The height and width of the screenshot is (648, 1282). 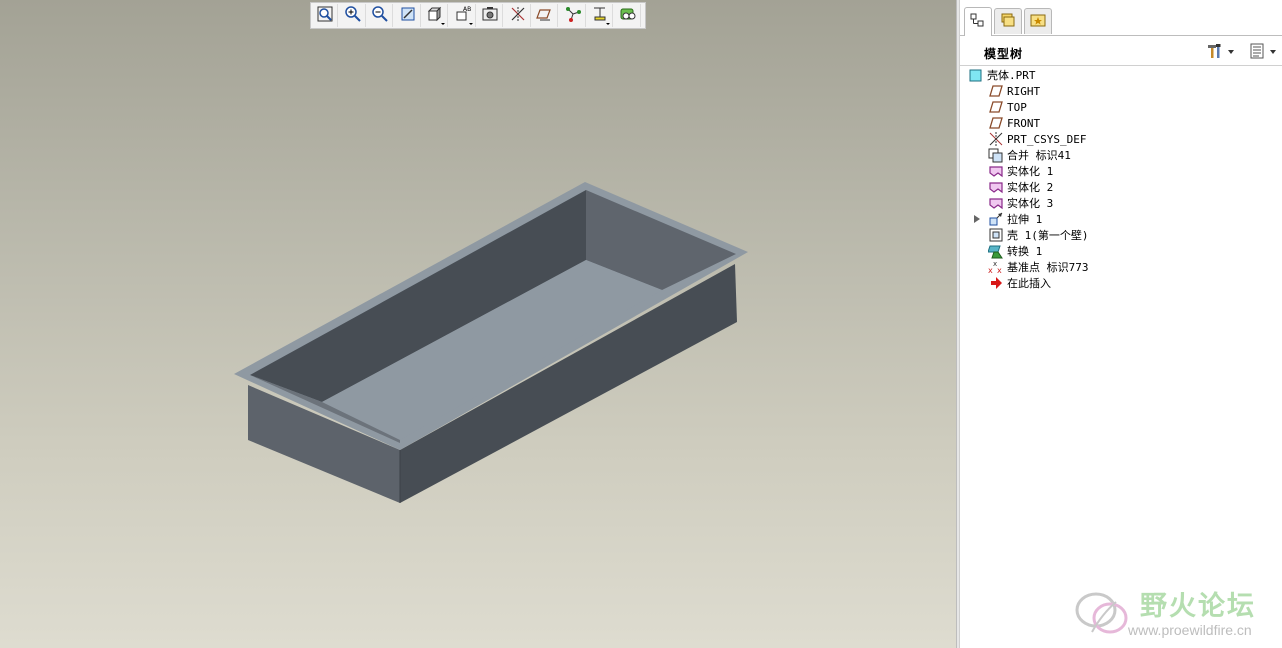 What do you see at coordinates (1038, 267) in the screenshot?
I see `tree-node-datum-point: xxx 基准点 标识773` at bounding box center [1038, 267].